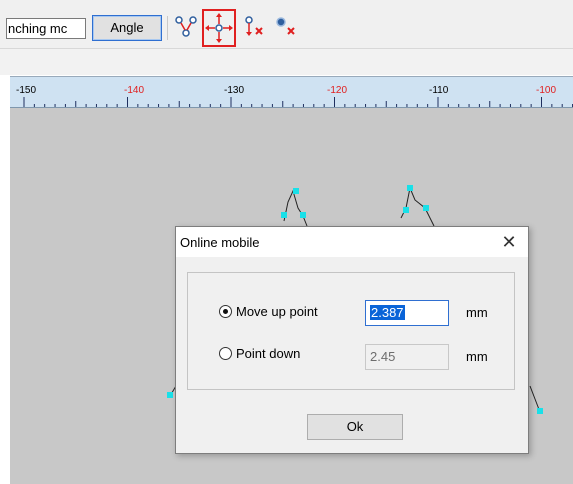 The height and width of the screenshot is (484, 573). I want to click on delete-point-x-icon, so click(254, 27).